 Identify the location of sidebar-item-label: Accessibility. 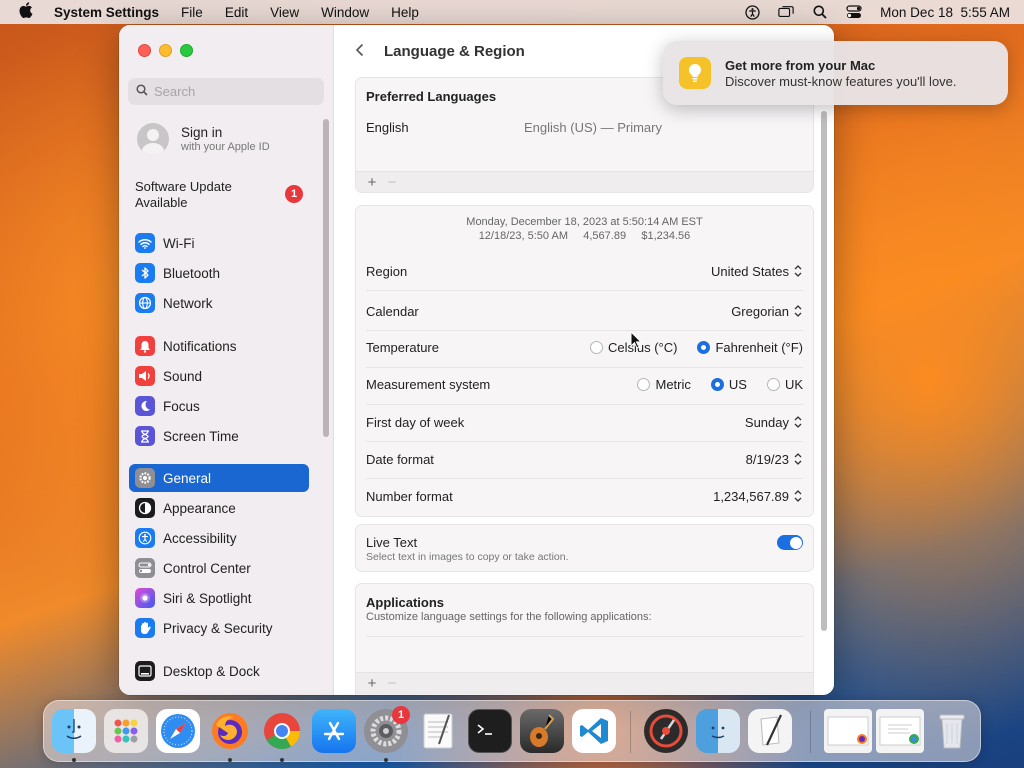
(200, 538).